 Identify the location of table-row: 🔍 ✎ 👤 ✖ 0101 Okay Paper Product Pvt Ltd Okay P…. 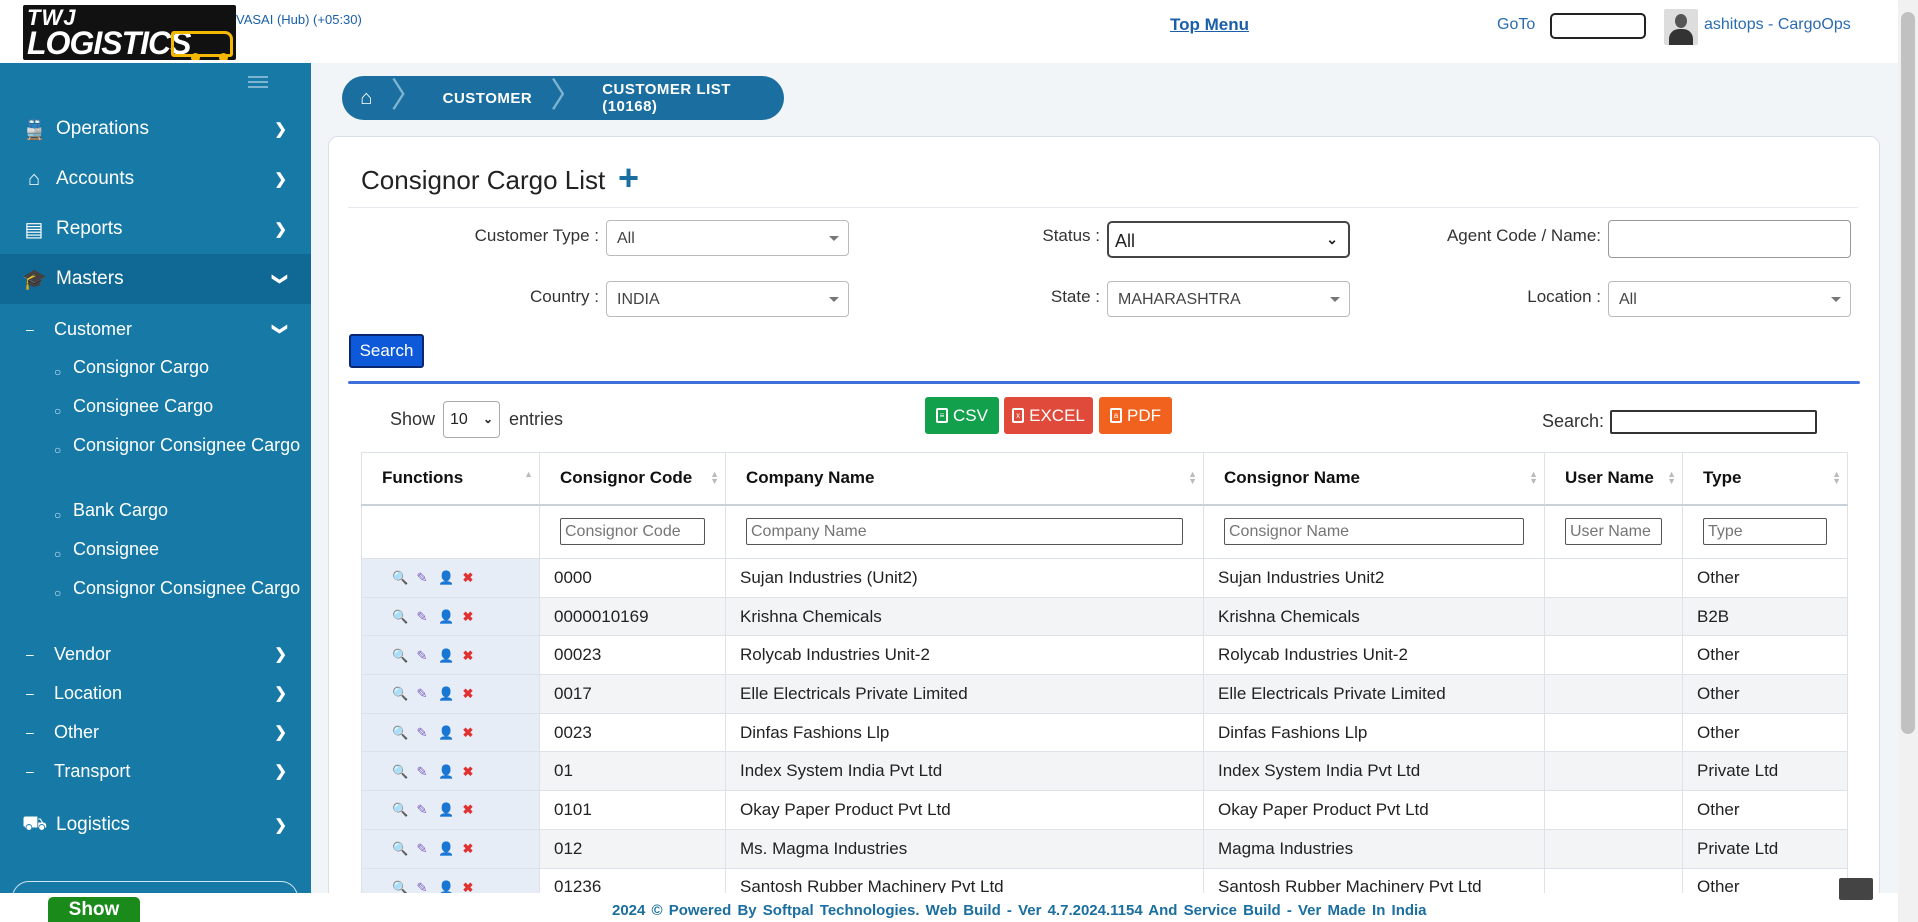
(1104, 810).